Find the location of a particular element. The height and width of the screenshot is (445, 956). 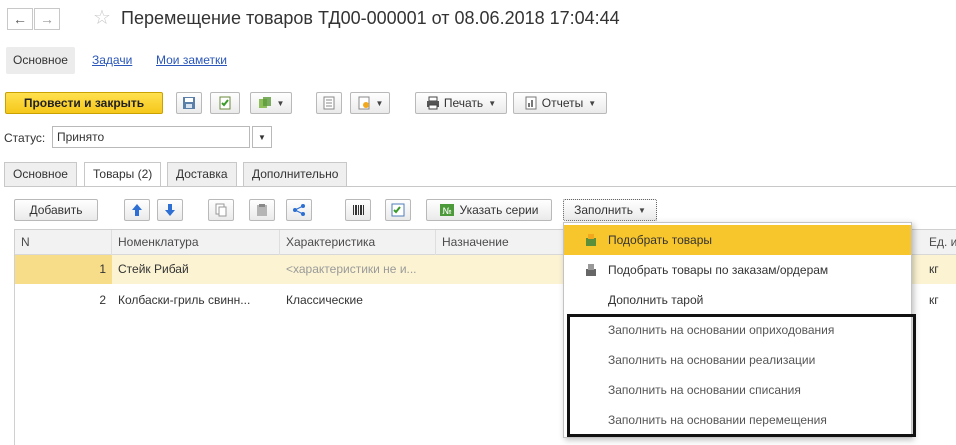

copy-button is located at coordinates (221, 210).